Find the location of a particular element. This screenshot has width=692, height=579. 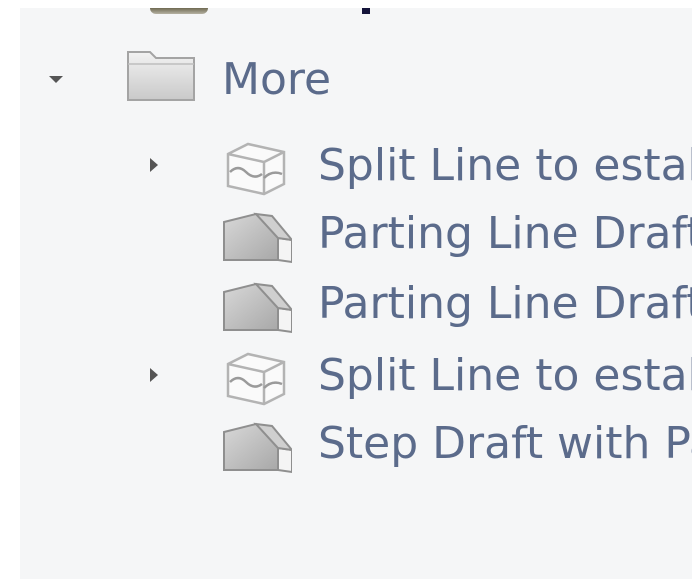

previous-item-icon-fragment is located at coordinates (280, 11).